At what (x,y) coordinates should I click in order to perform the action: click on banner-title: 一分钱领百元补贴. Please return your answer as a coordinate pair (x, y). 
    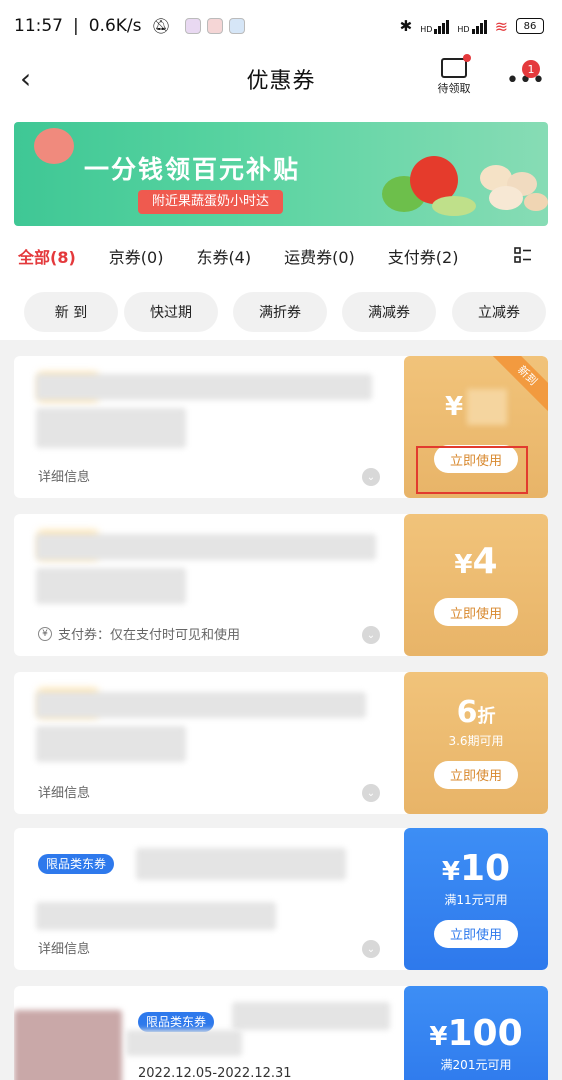
    Looking at the image, I should click on (192, 169).